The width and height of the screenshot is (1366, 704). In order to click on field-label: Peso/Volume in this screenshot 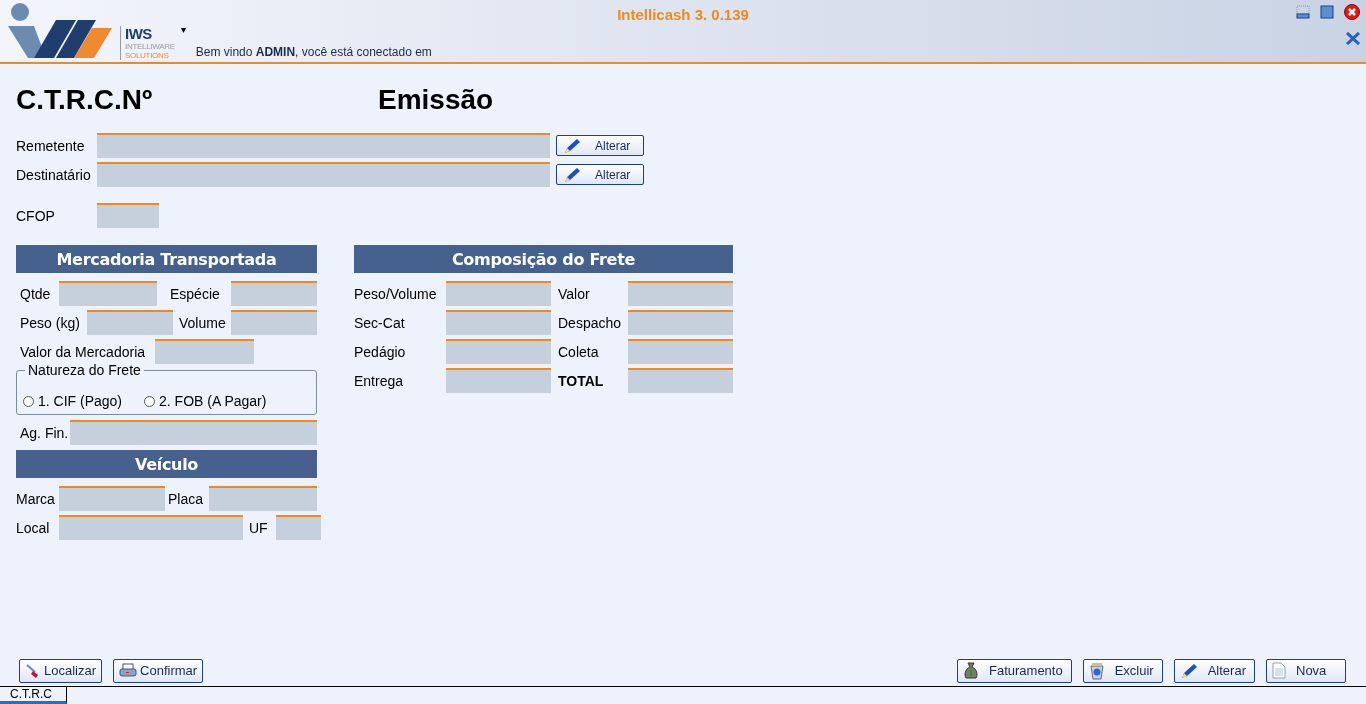, I will do `click(396, 293)`.